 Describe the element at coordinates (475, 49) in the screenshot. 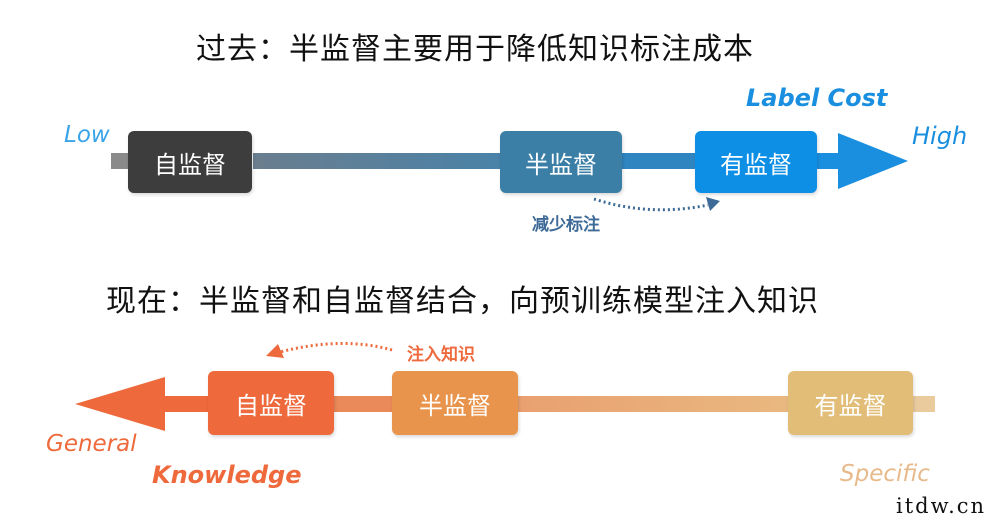

I see `past-title: 过去：半监督主要用于降低知识标注成本` at that location.